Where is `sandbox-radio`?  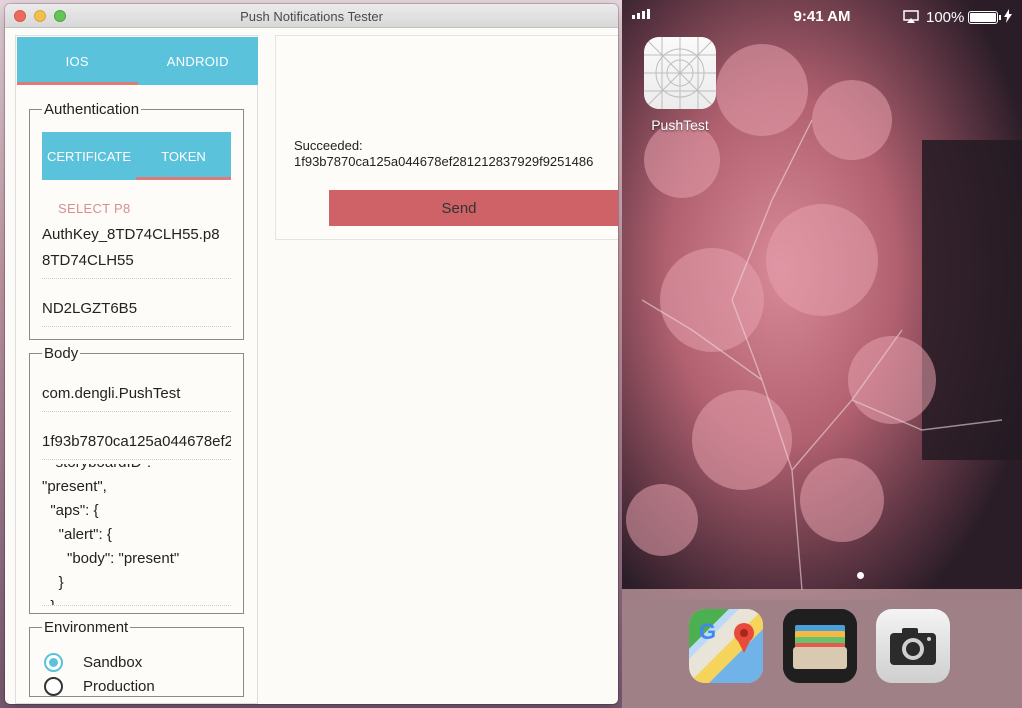 sandbox-radio is located at coordinates (53, 662).